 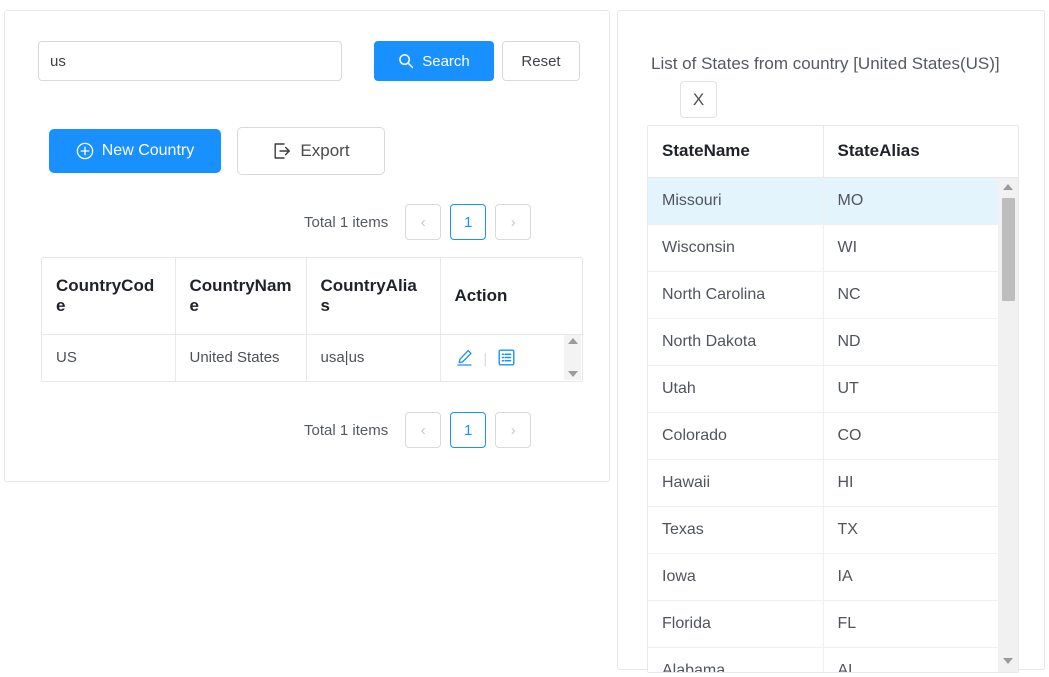 I want to click on state-table-header-row: StateName StateAlias, so click(x=833, y=152).